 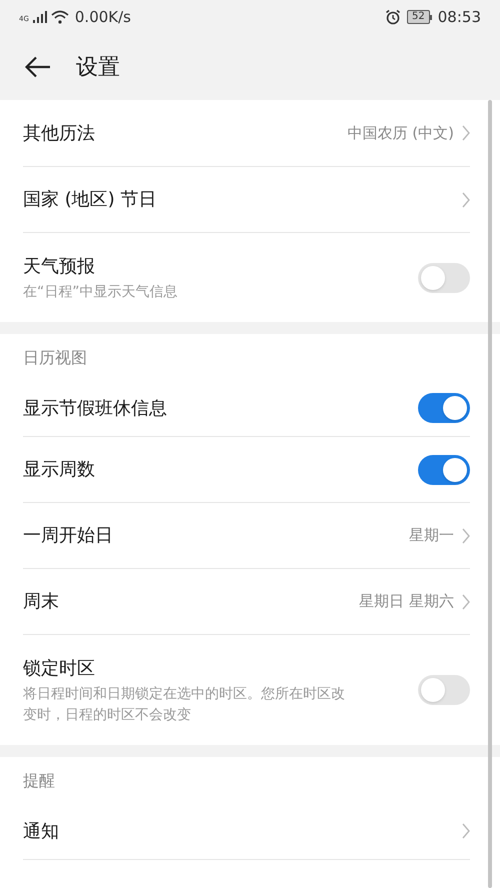 What do you see at coordinates (246, 601) in the screenshot?
I see `settings-row: 周末 星期日 星期六` at bounding box center [246, 601].